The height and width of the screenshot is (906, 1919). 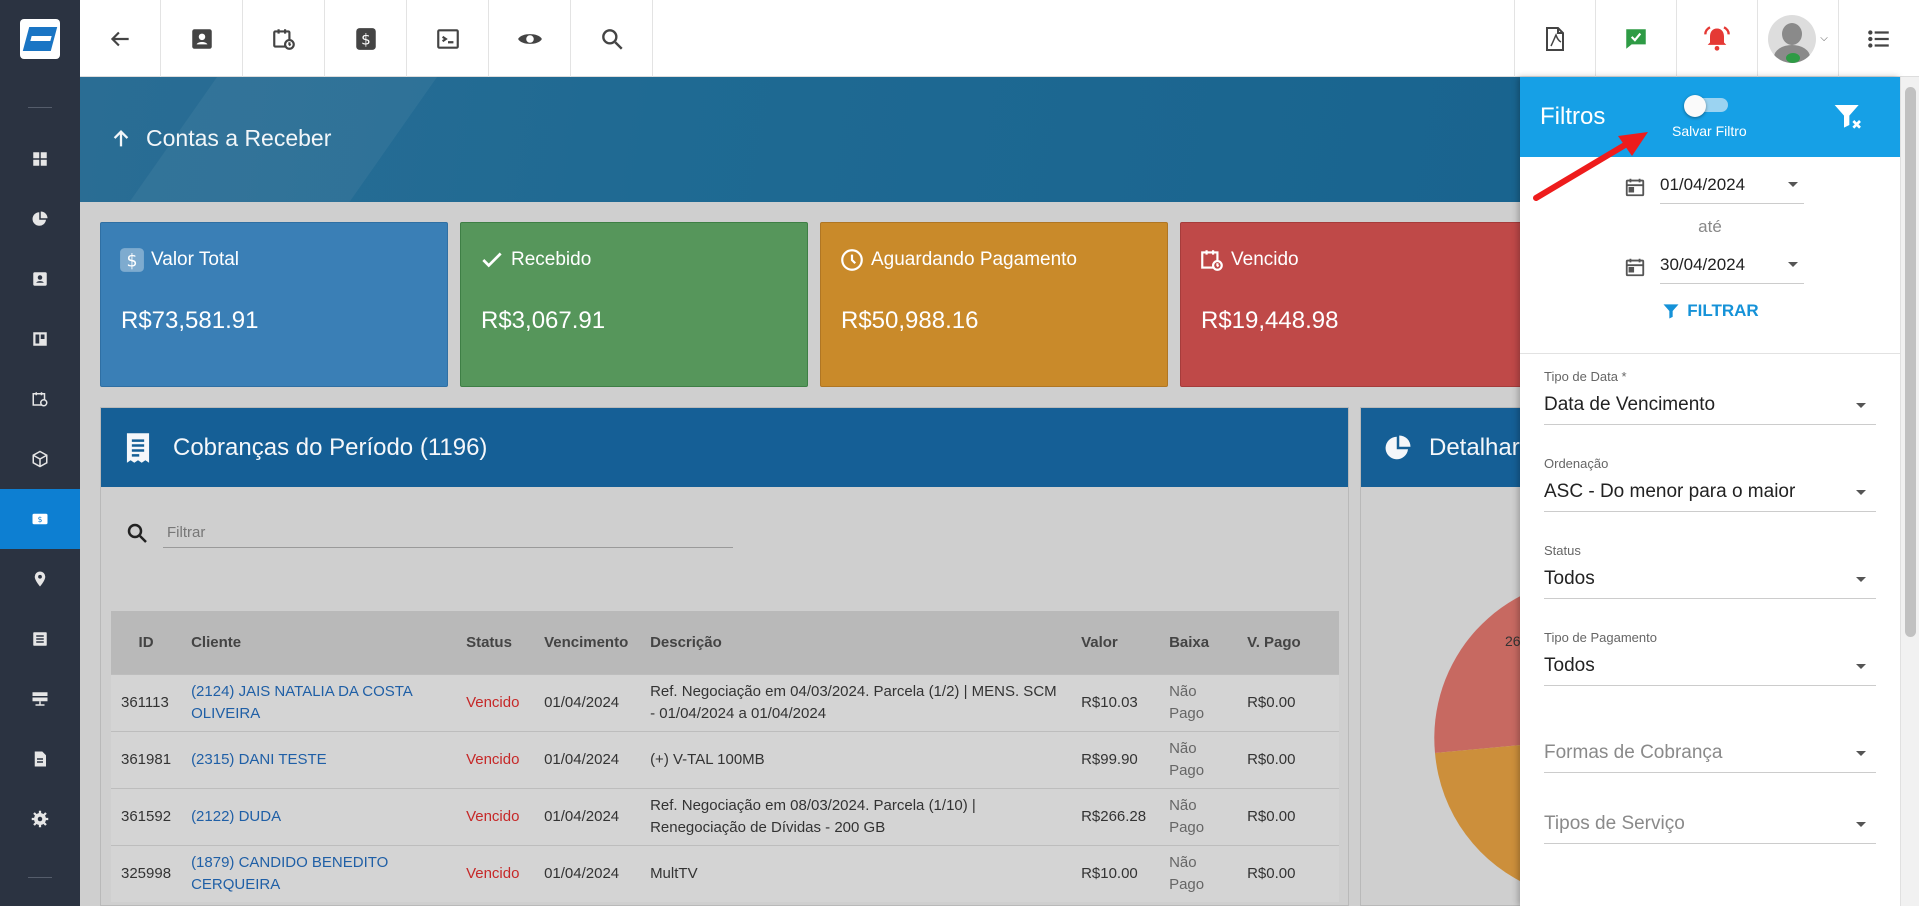 What do you see at coordinates (495, 642) in the screenshot?
I see `col-status: Status` at bounding box center [495, 642].